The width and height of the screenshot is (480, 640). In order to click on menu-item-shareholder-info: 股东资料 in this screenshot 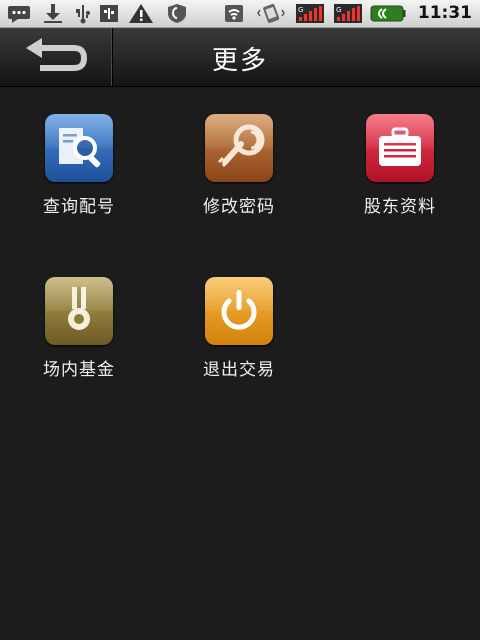, I will do `click(400, 165)`.